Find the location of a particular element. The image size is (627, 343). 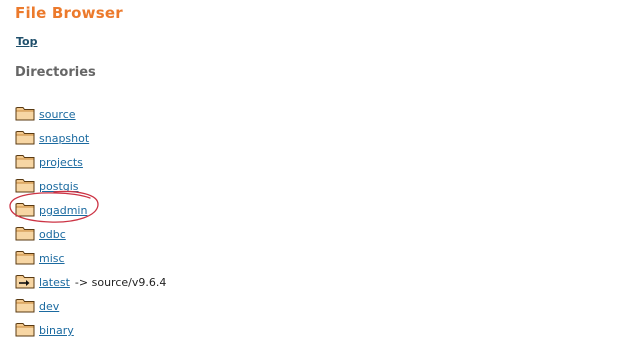

top-link: Top is located at coordinates (26, 41).